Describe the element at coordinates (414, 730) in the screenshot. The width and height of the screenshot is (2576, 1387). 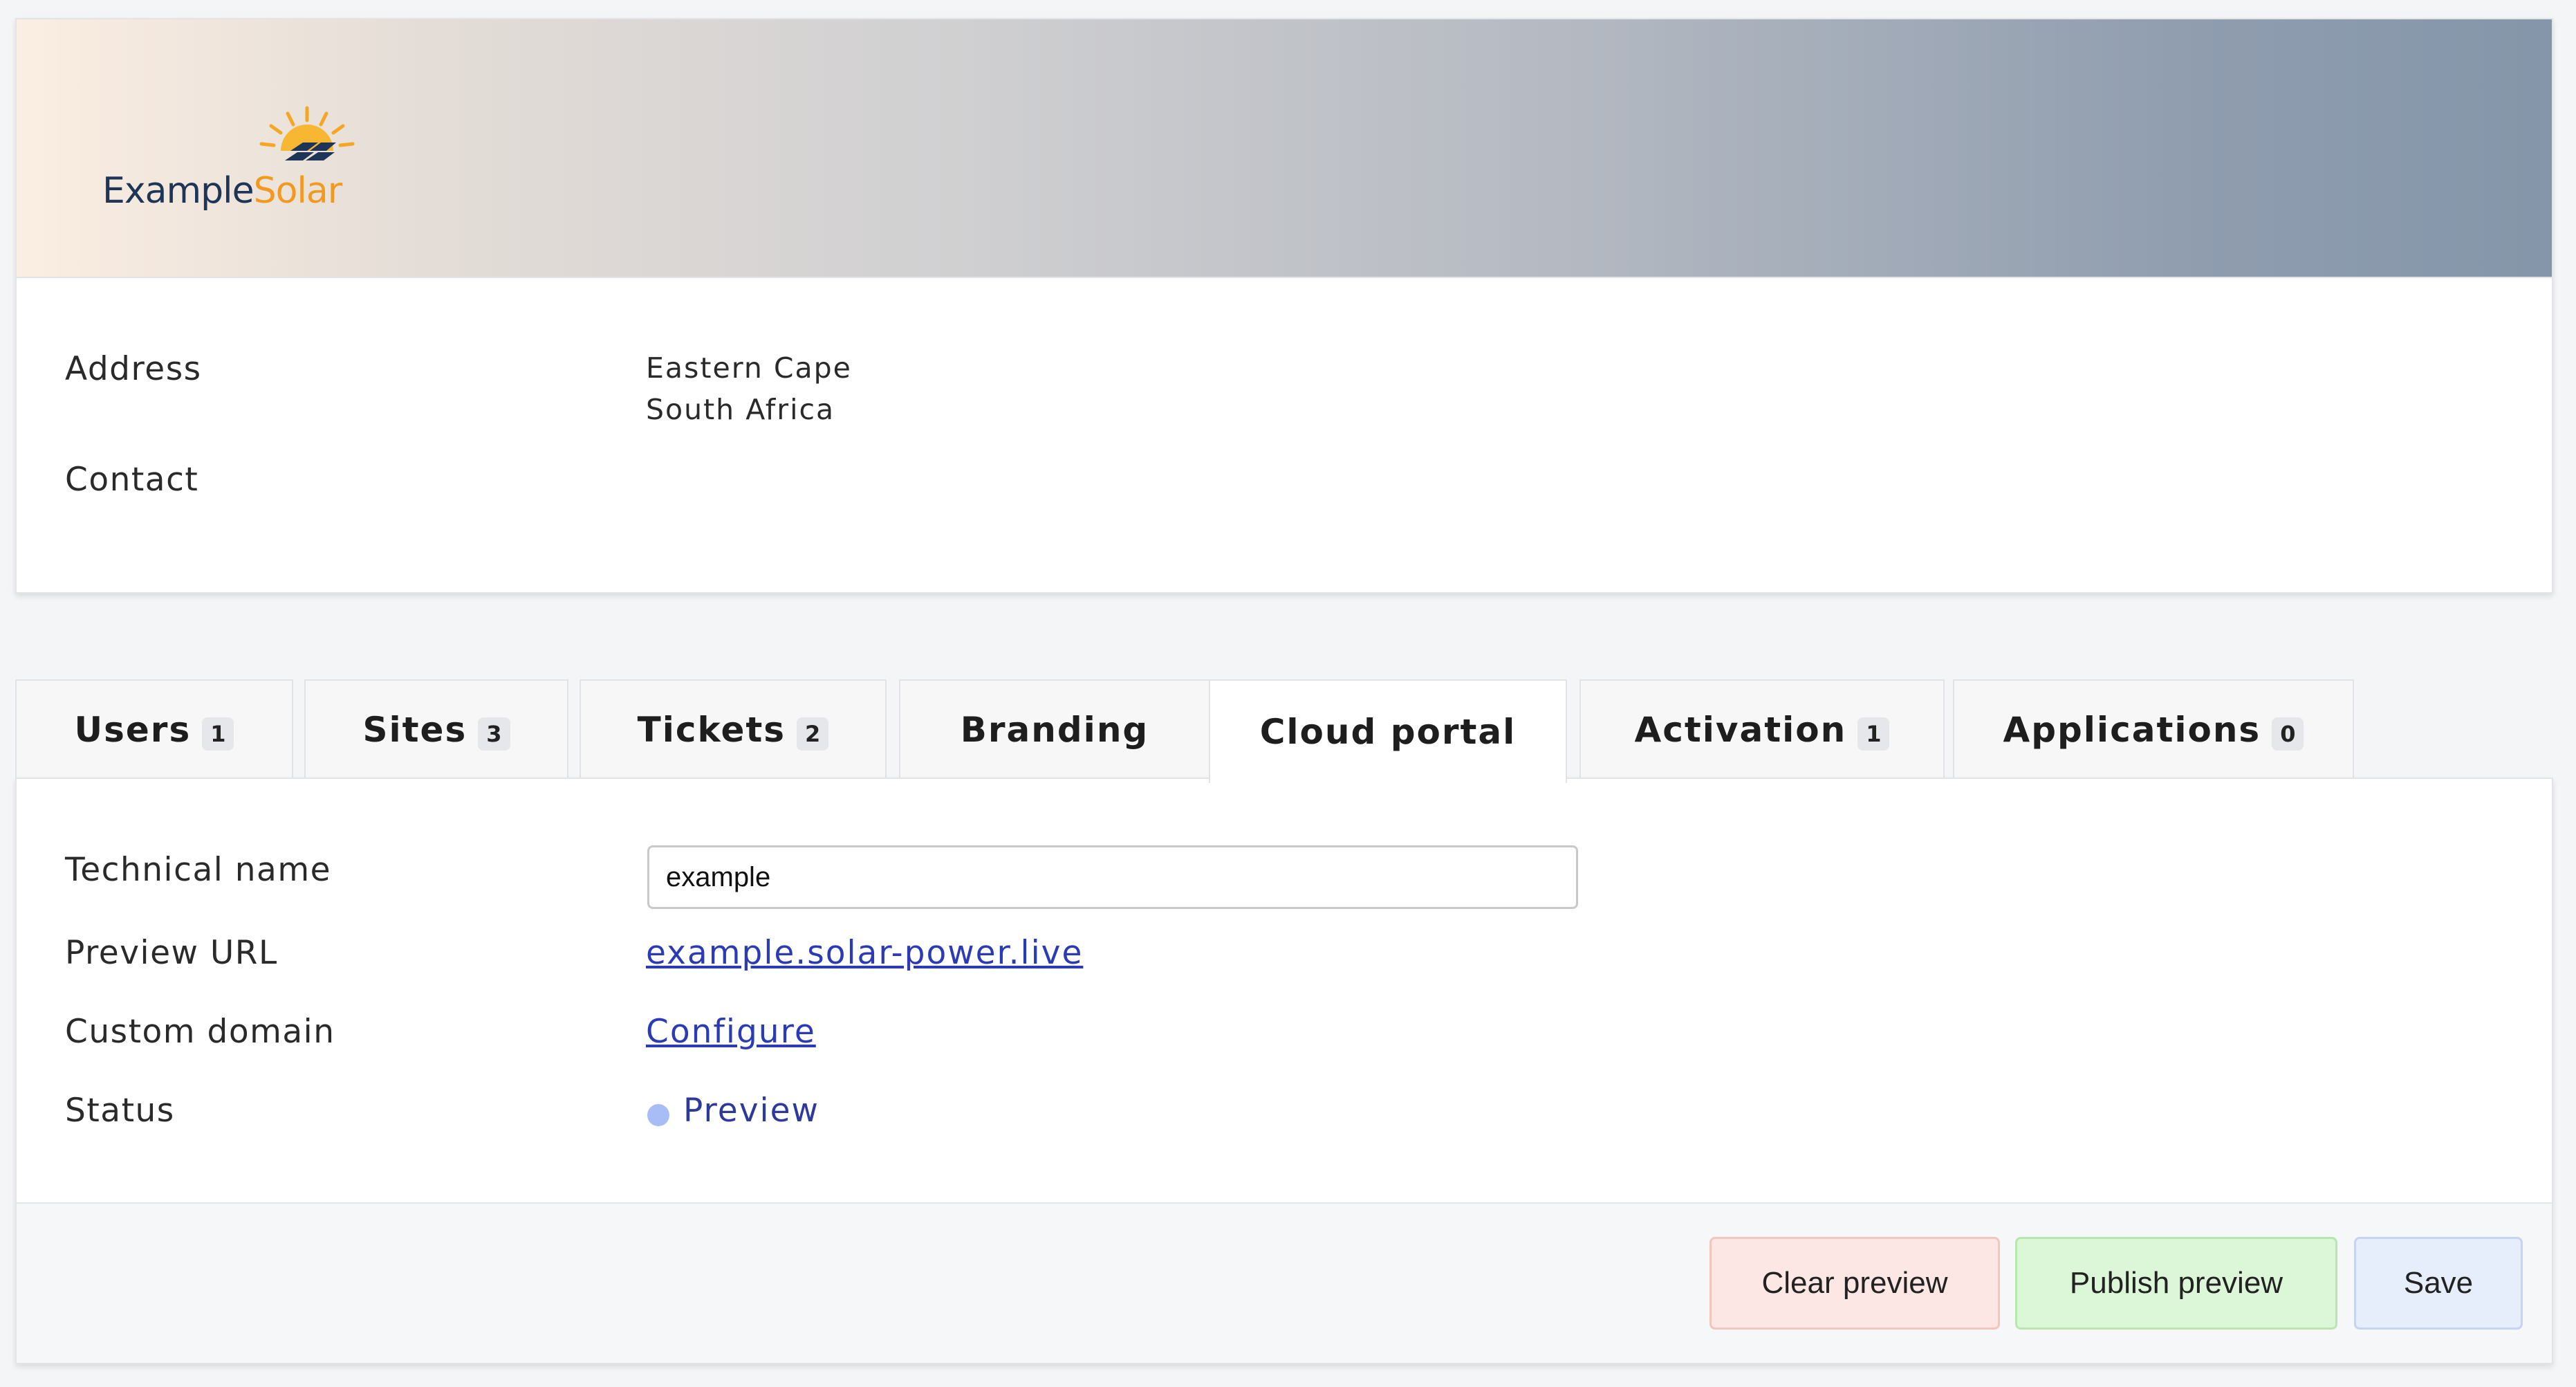
I see `tab-sites-label: Sites` at that location.